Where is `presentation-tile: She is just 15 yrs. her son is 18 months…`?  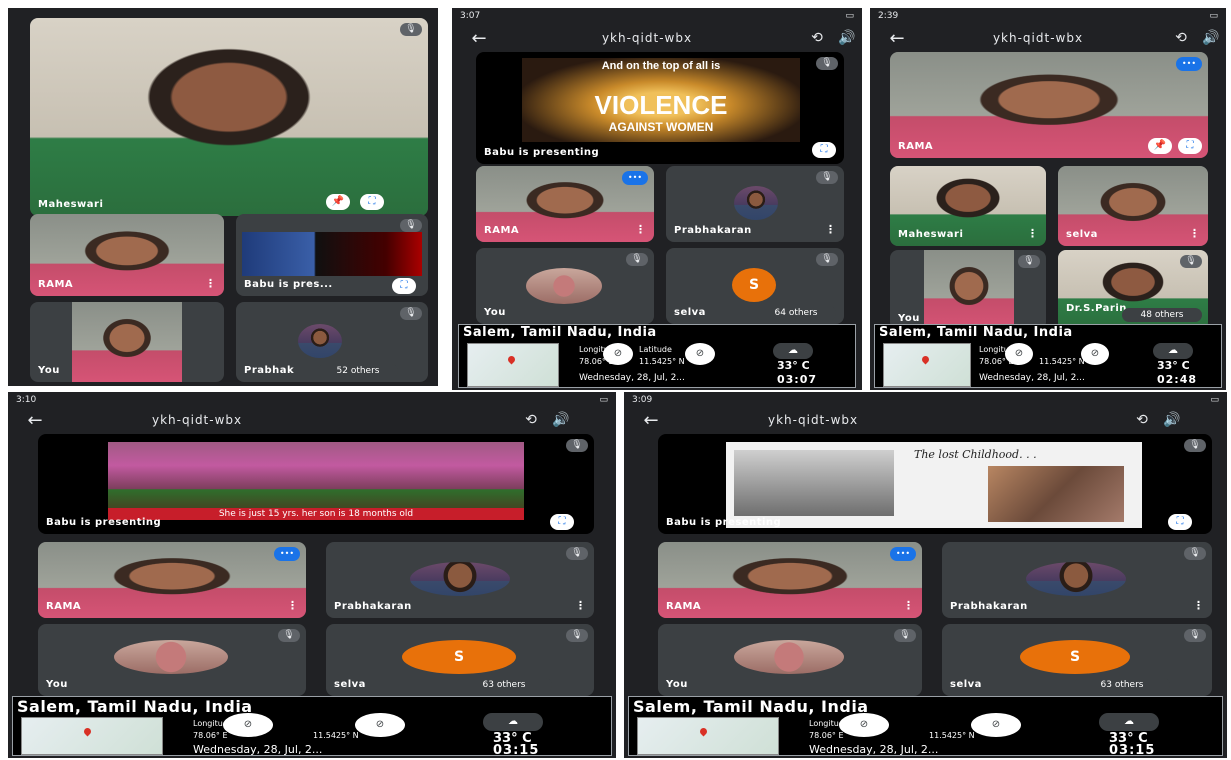
presentation-tile: She is just 15 yrs. her son is 18 months… is located at coordinates (316, 484).